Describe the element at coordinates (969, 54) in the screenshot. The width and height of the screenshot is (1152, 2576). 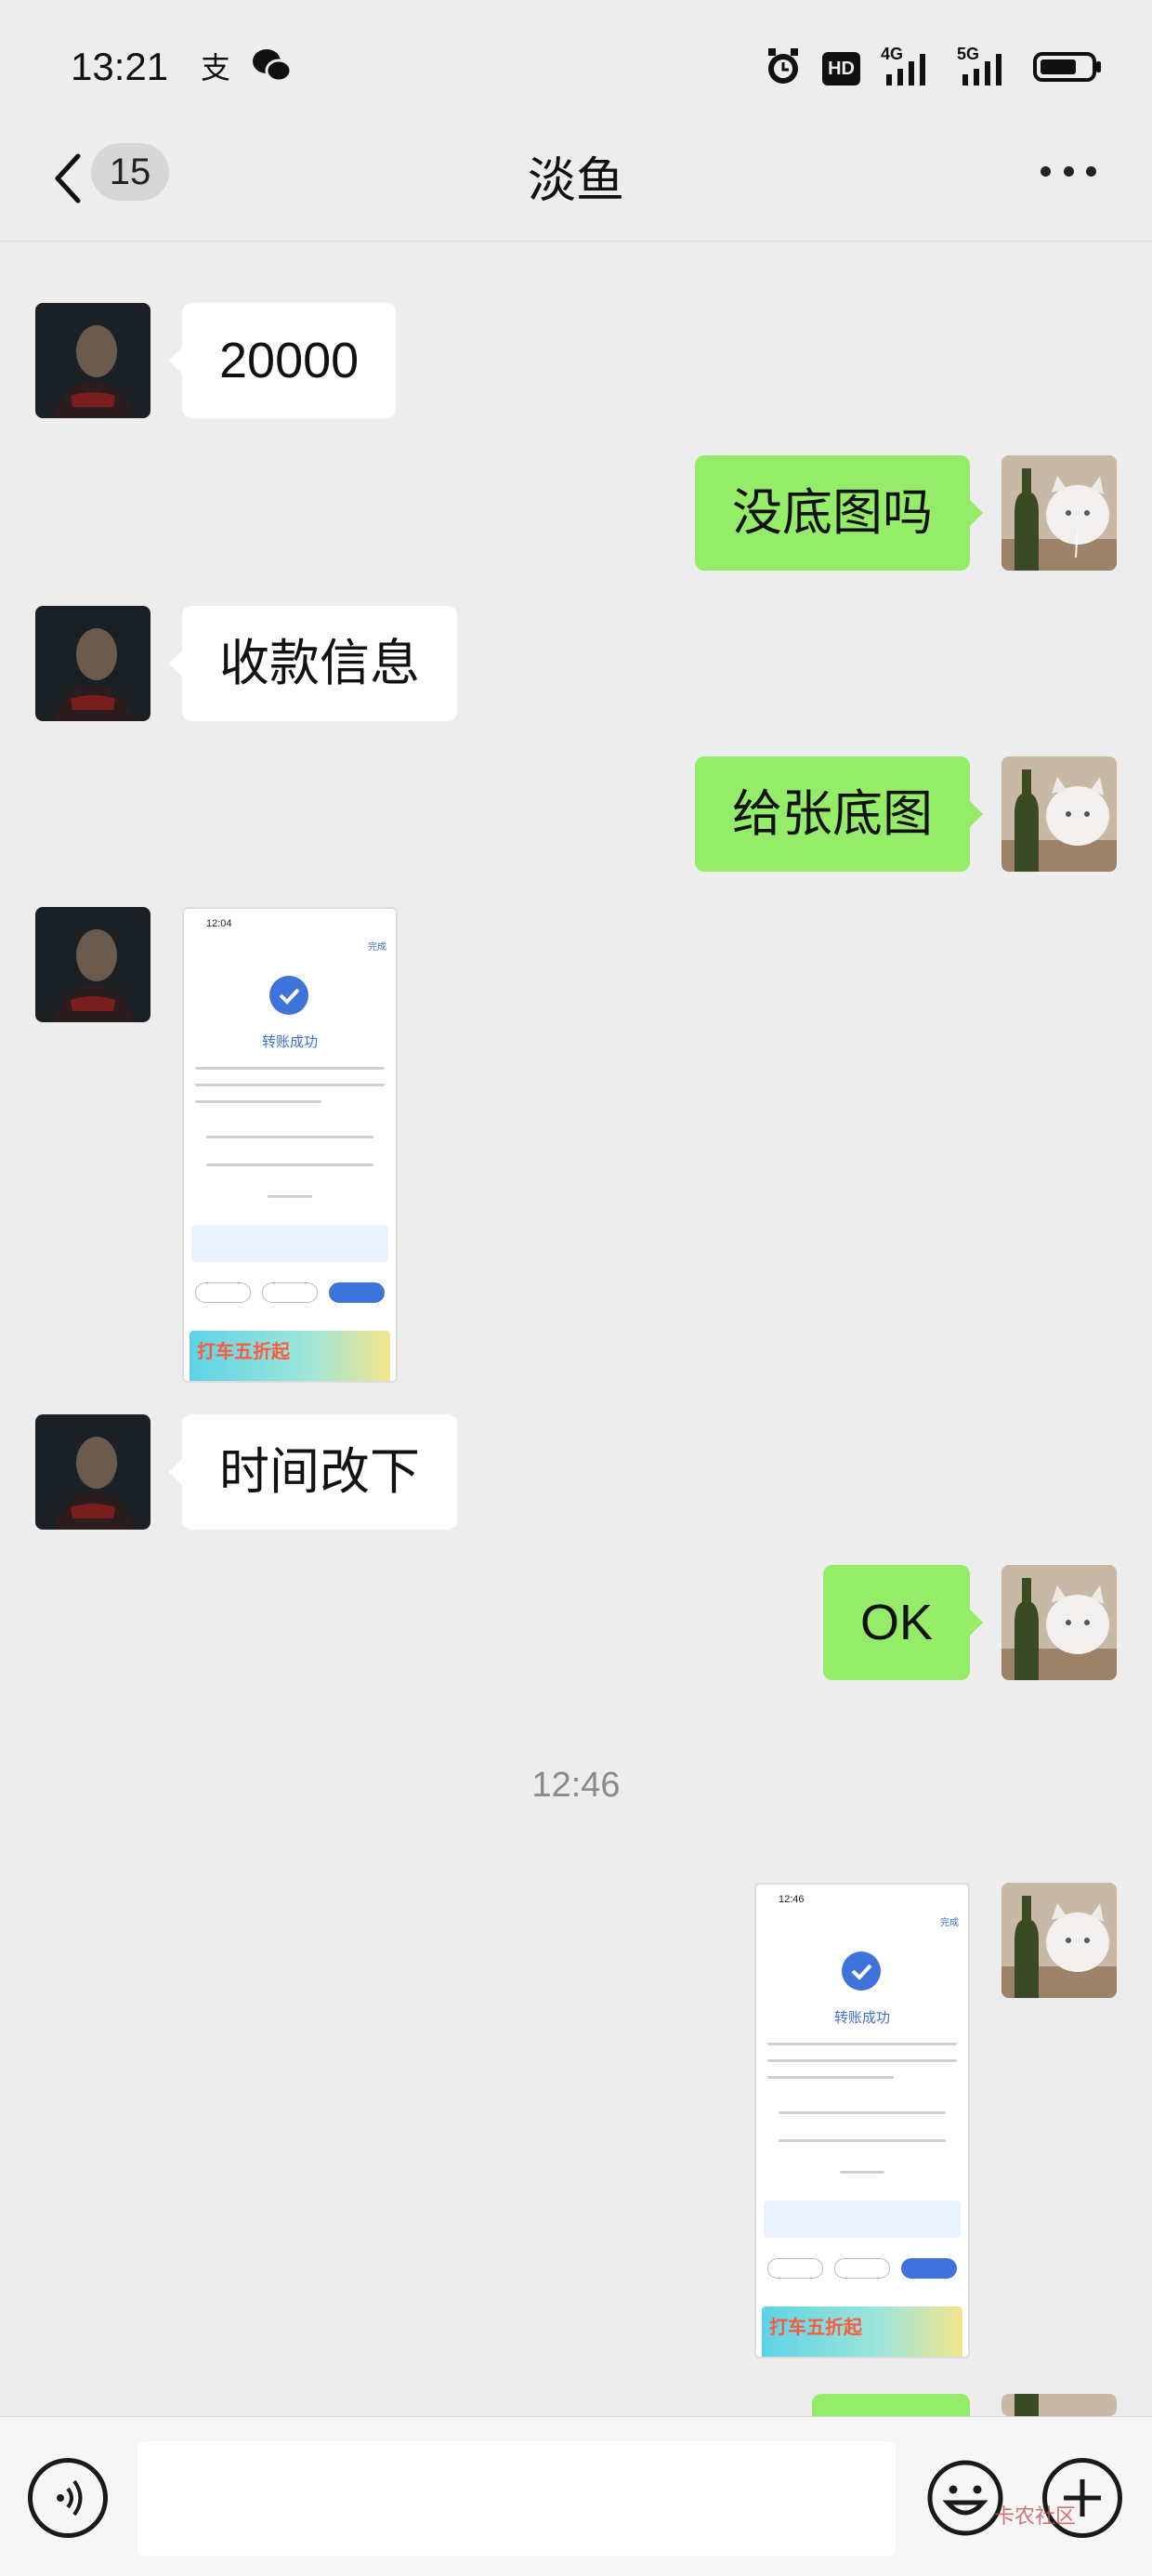
I see `net-5g-label: 5G` at that location.